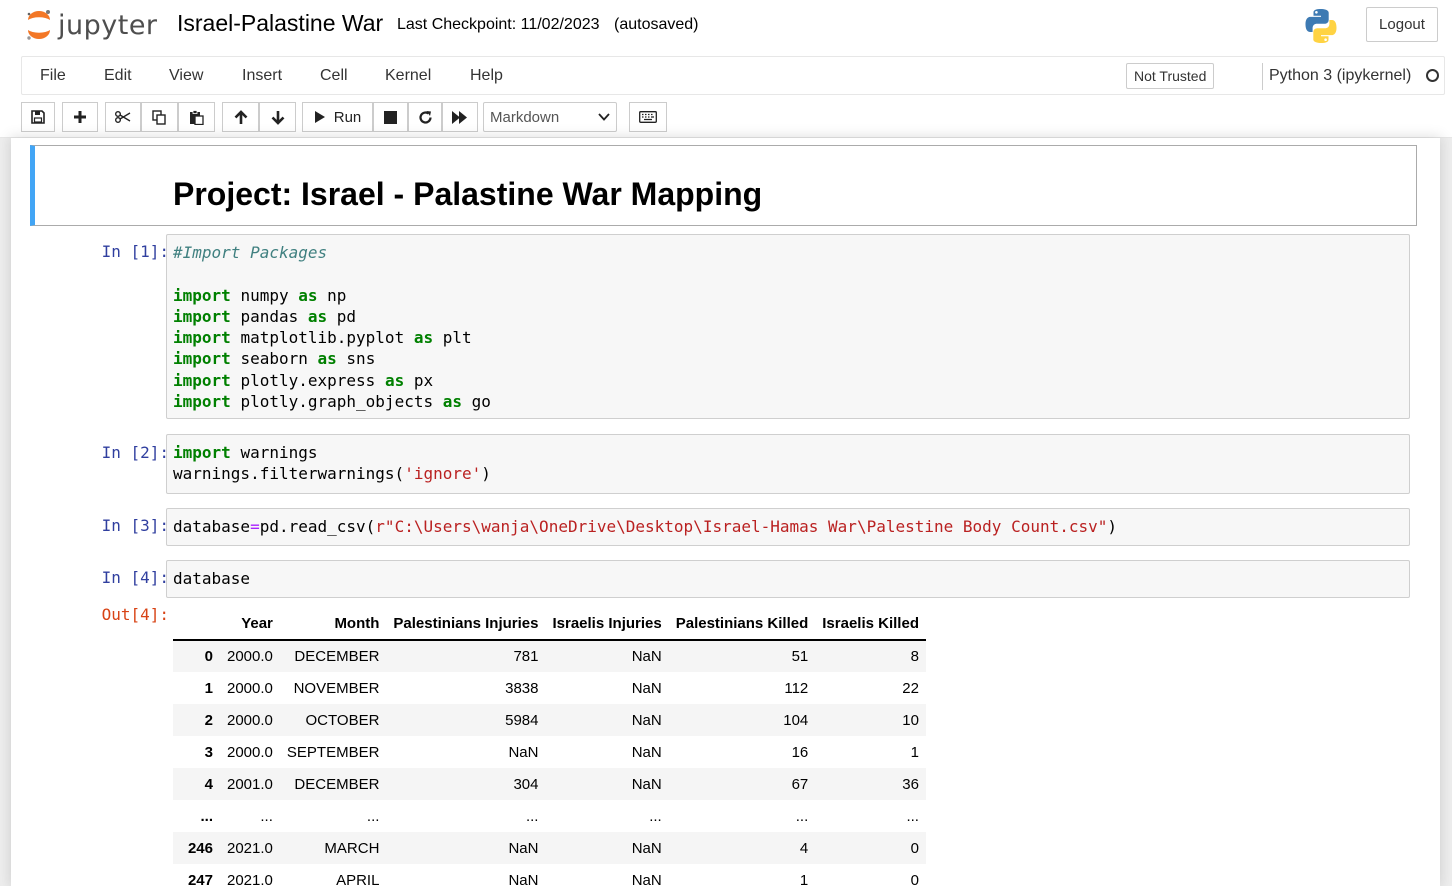  I want to click on module-name: matplotlib.pyplot, so click(322, 338).